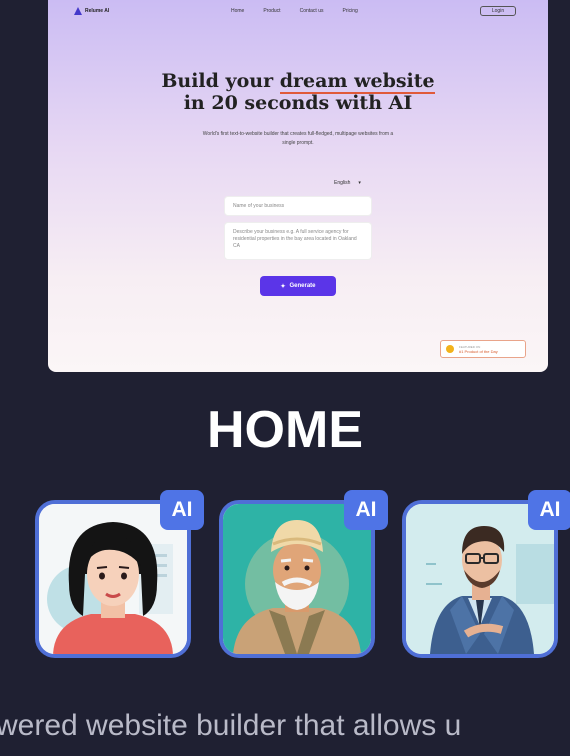 The width and height of the screenshot is (570, 756). Describe the element at coordinates (302, 286) in the screenshot. I see `generate-label: Generate` at that location.